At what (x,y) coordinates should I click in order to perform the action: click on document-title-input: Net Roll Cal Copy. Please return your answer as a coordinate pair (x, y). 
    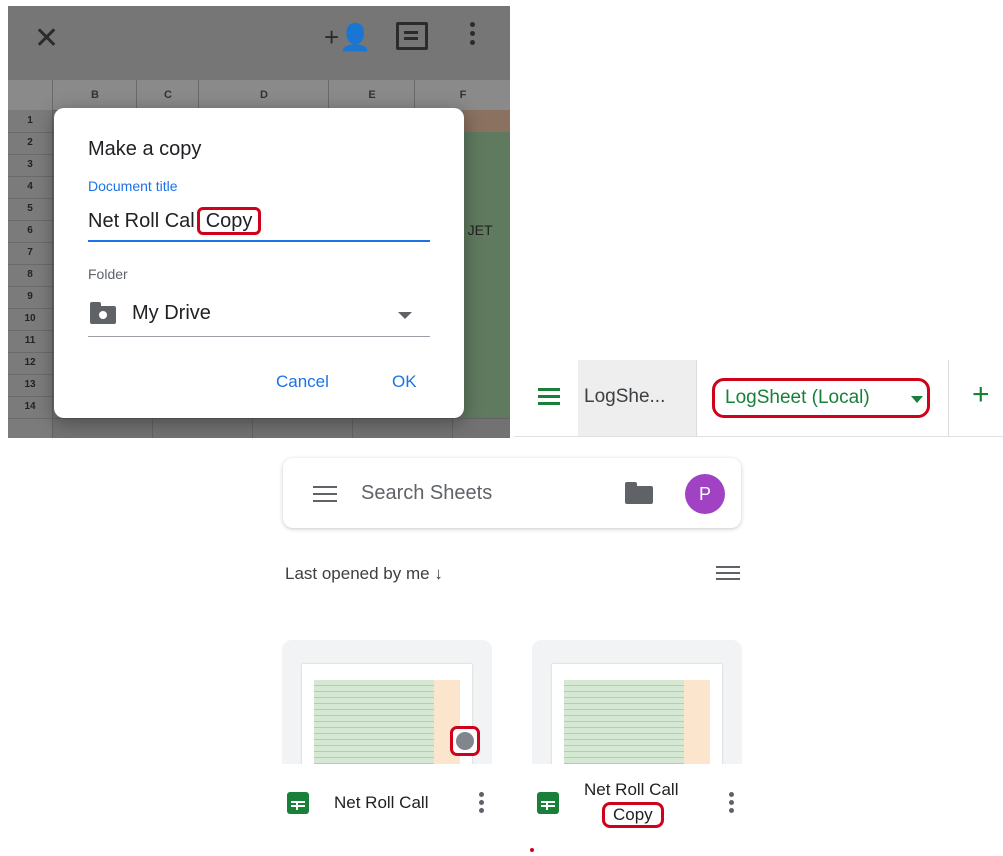
    Looking at the image, I should click on (259, 223).